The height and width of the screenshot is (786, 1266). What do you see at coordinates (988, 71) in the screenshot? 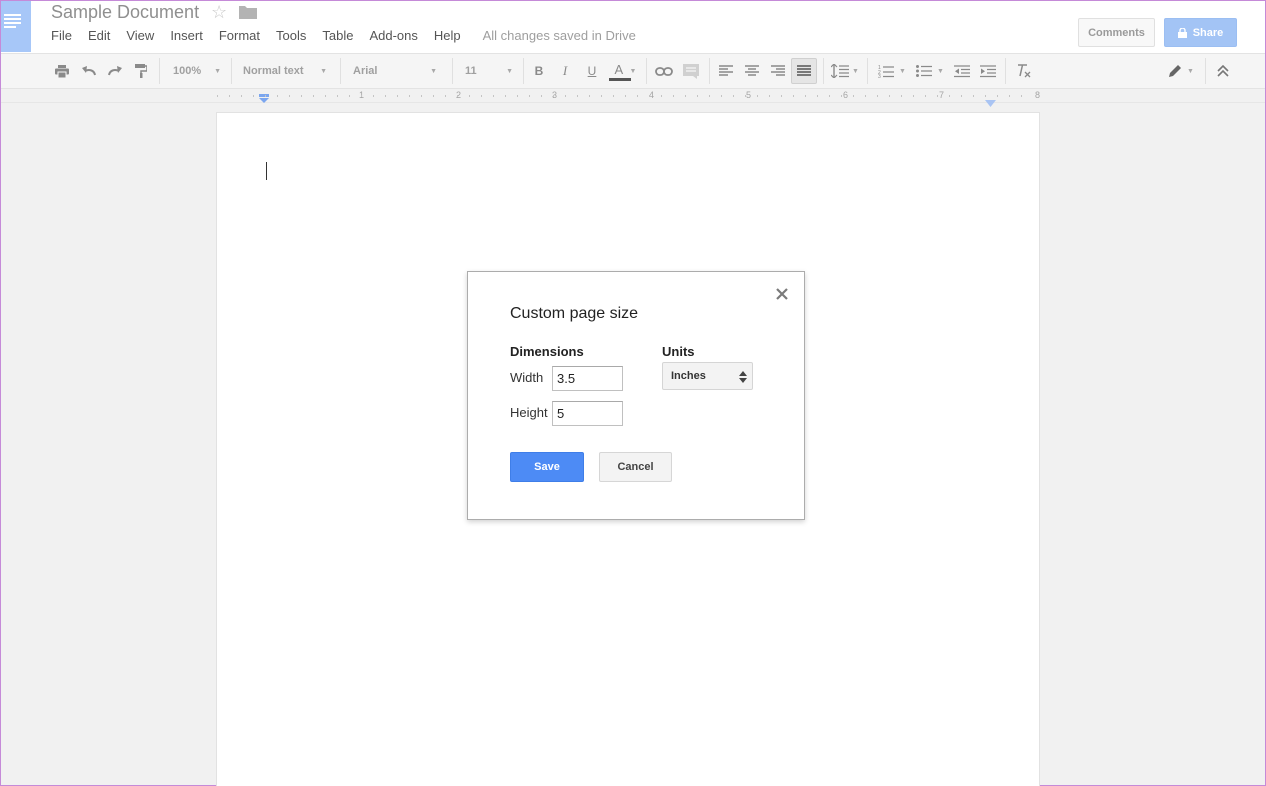
I see `increase-indent-icon` at bounding box center [988, 71].